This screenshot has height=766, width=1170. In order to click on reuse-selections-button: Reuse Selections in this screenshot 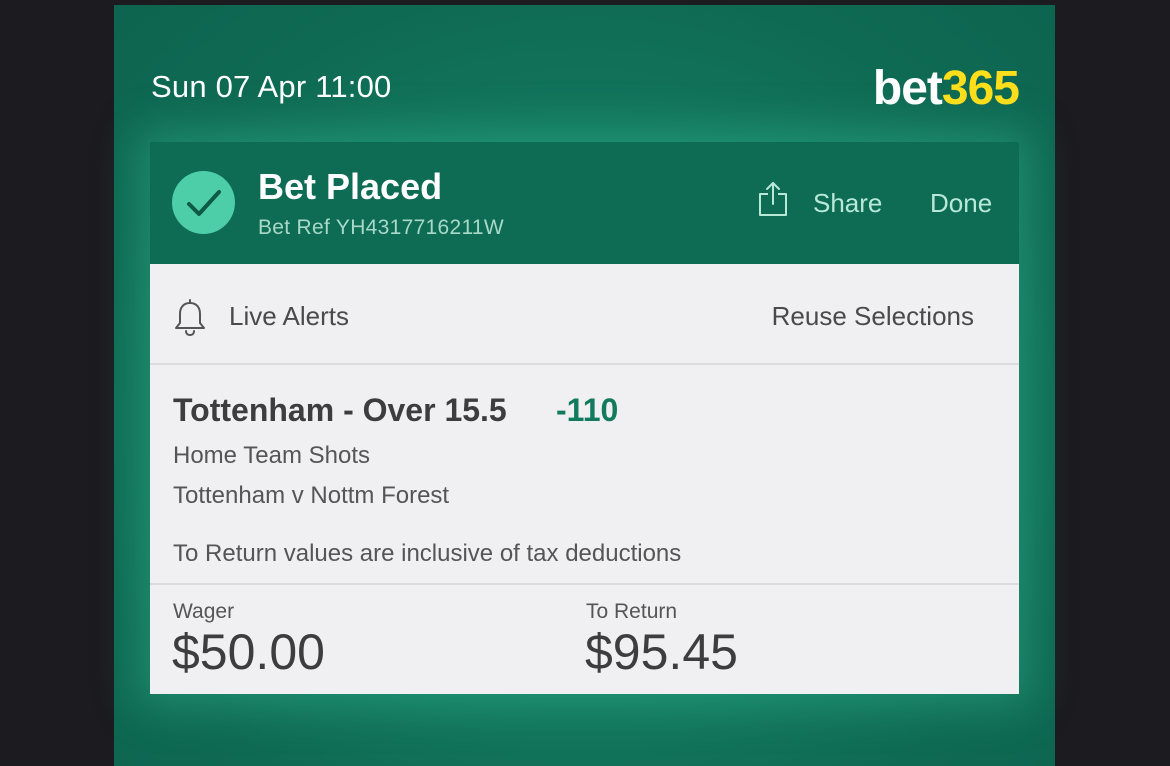, I will do `click(873, 316)`.